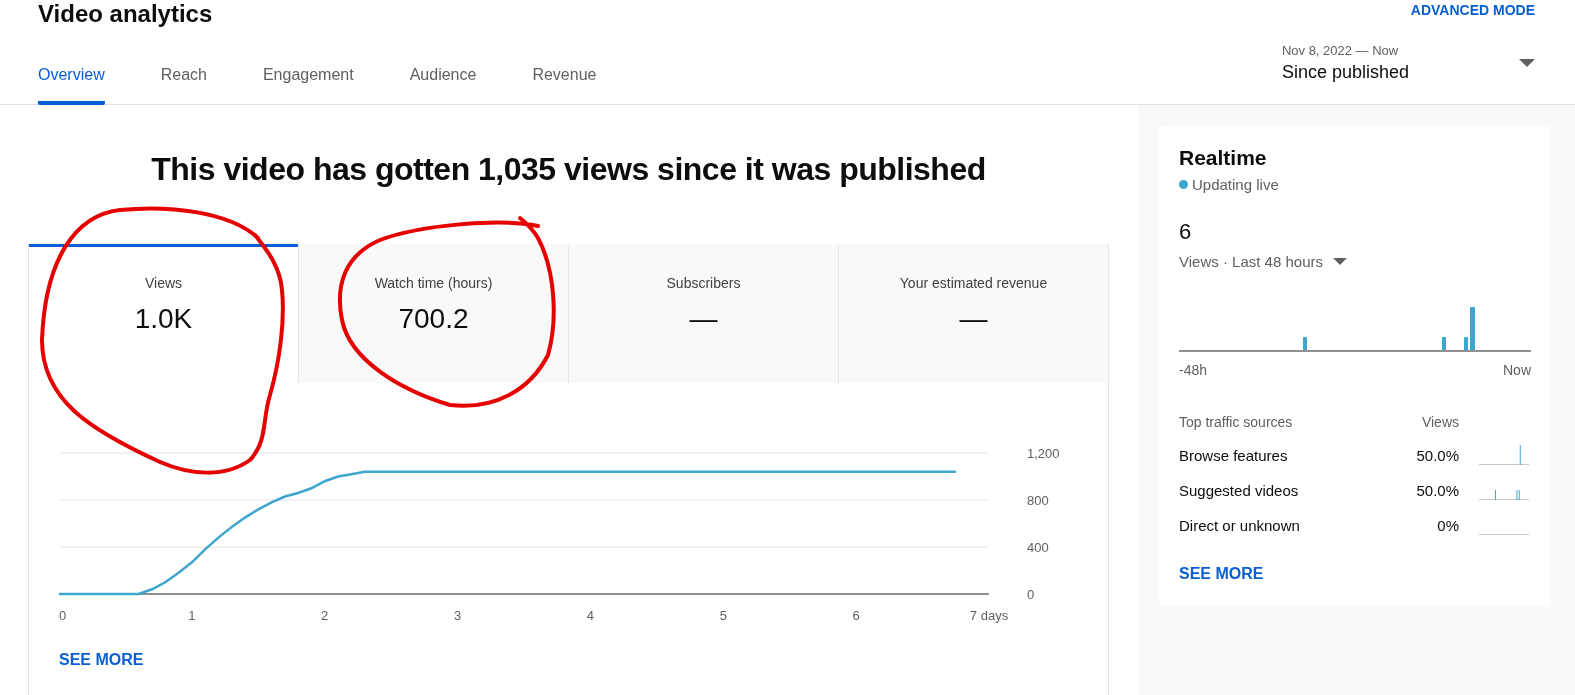 Image resolution: width=1575 pixels, height=695 pixels. Describe the element at coordinates (308, 75) in the screenshot. I see `tab: Engagement` at that location.